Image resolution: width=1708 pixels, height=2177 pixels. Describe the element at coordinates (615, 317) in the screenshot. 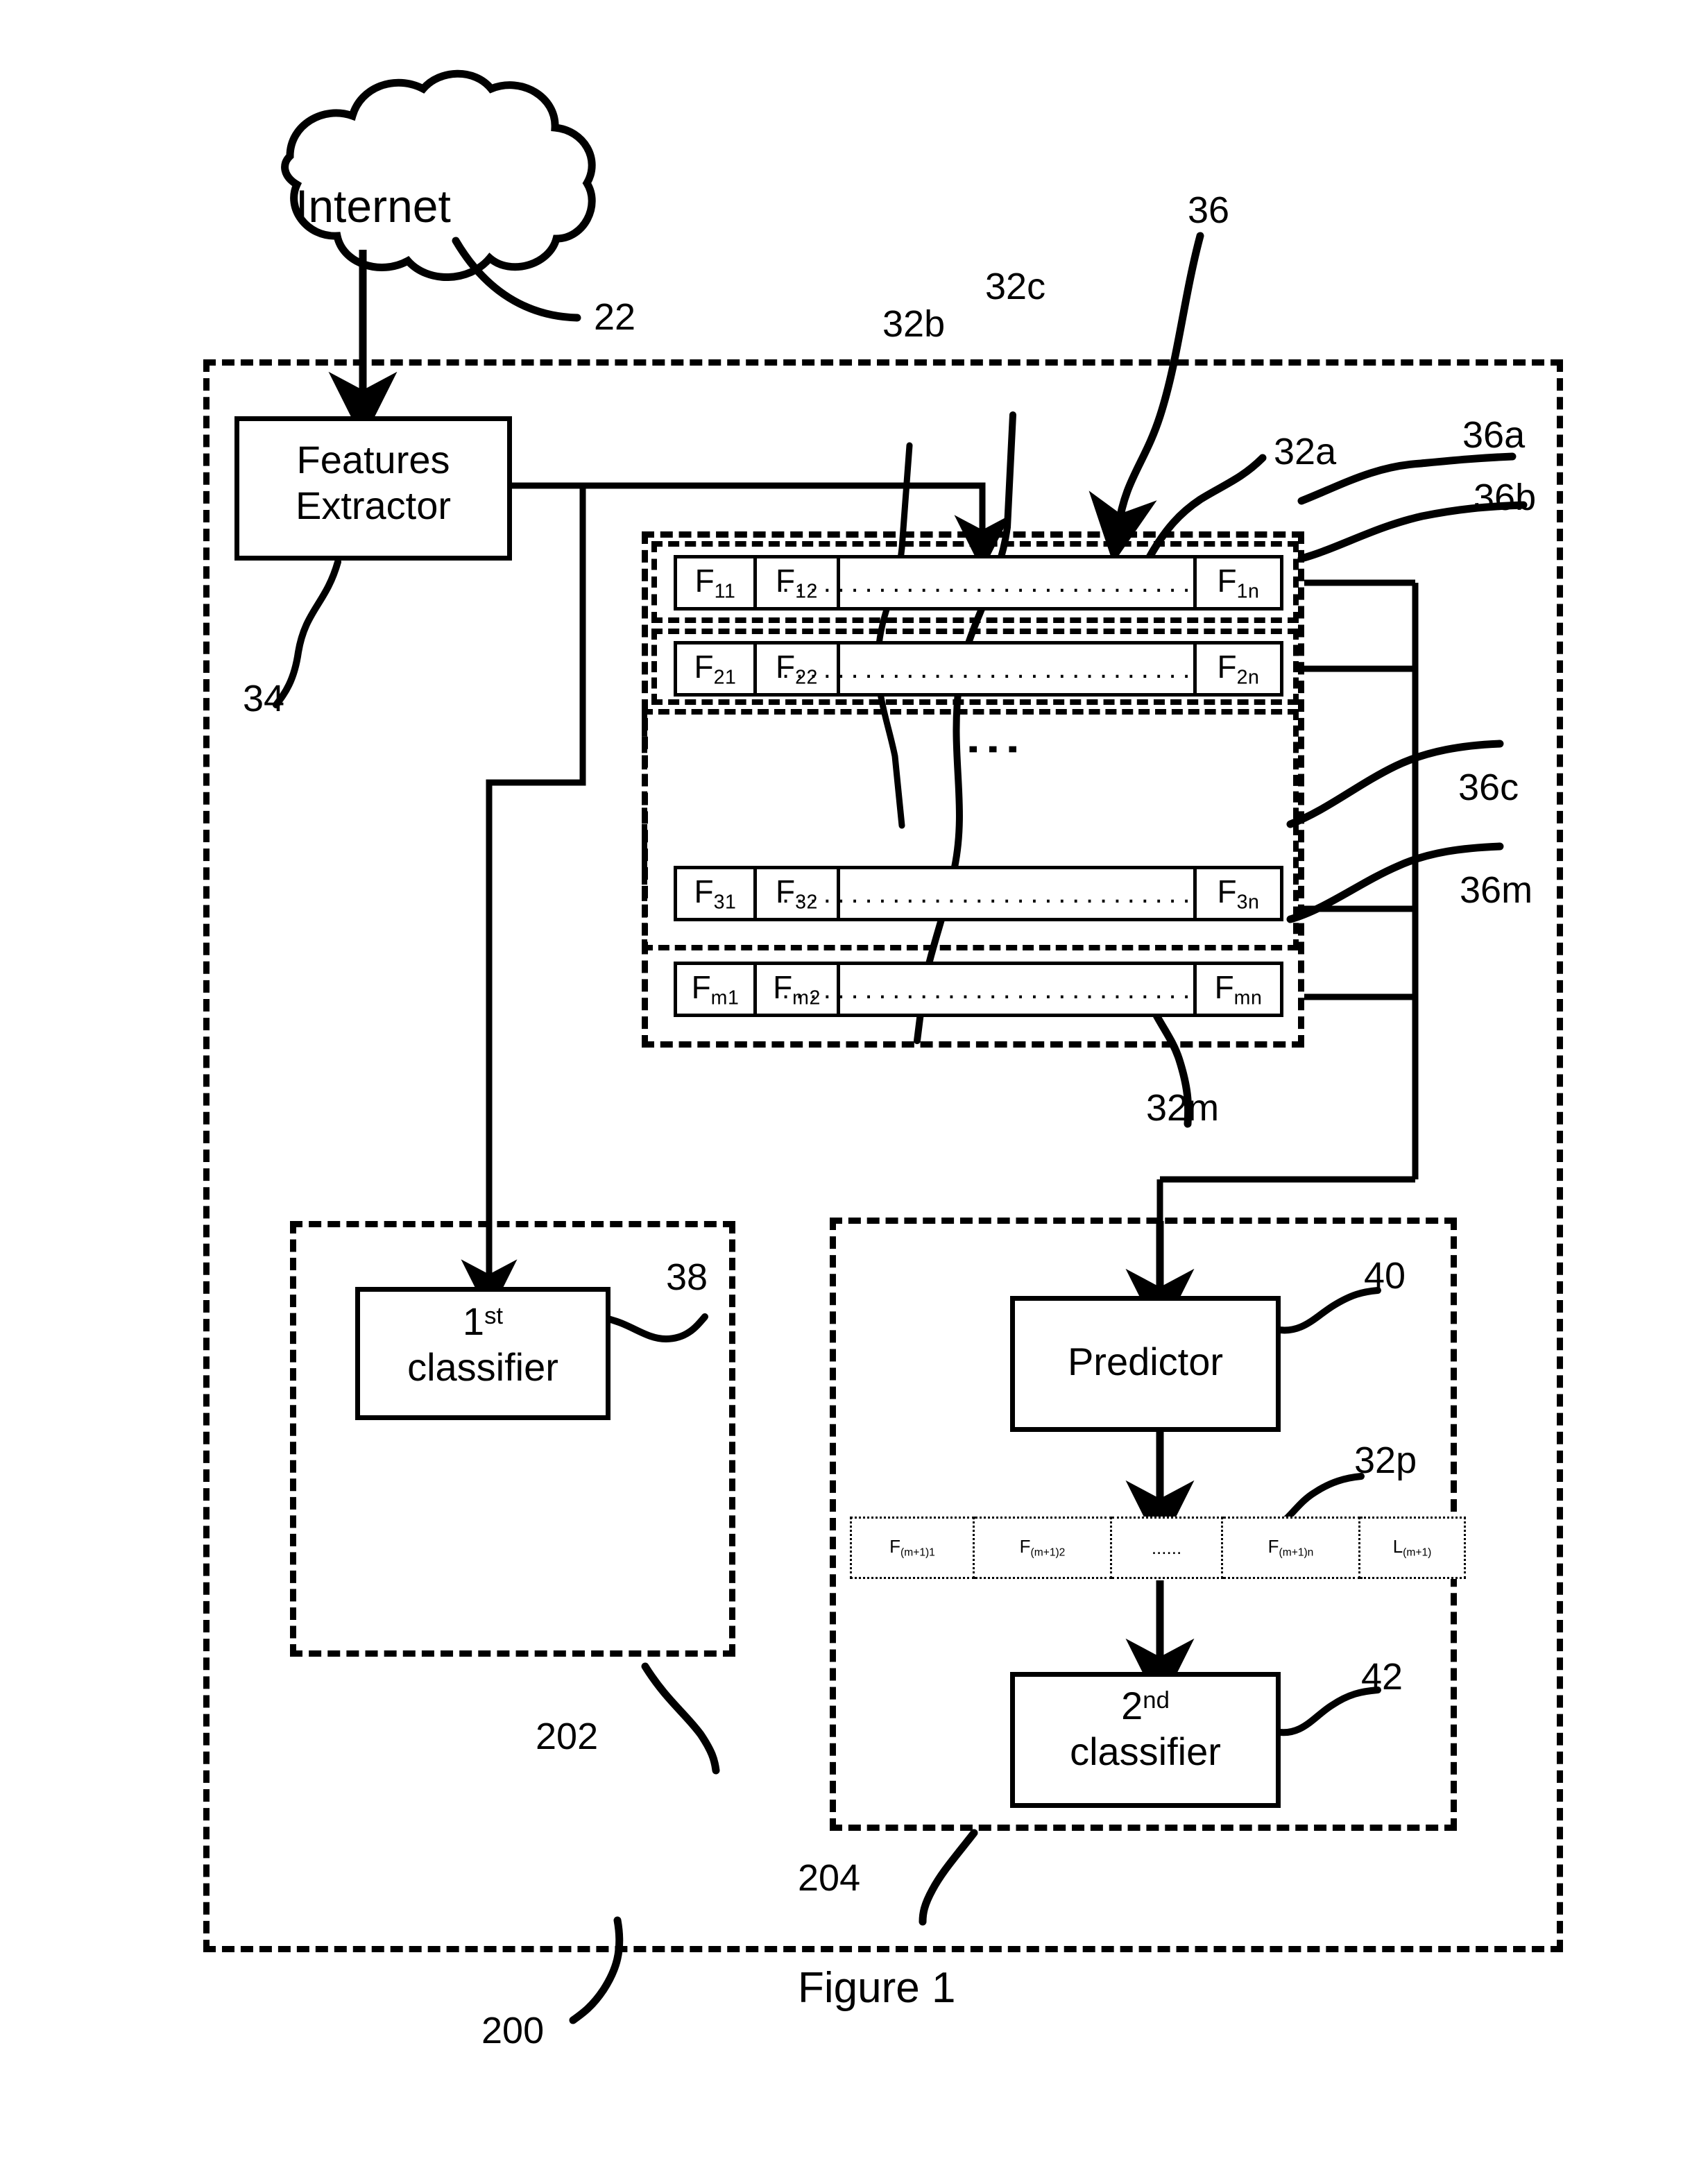

I see `ref-22: 22` at that location.